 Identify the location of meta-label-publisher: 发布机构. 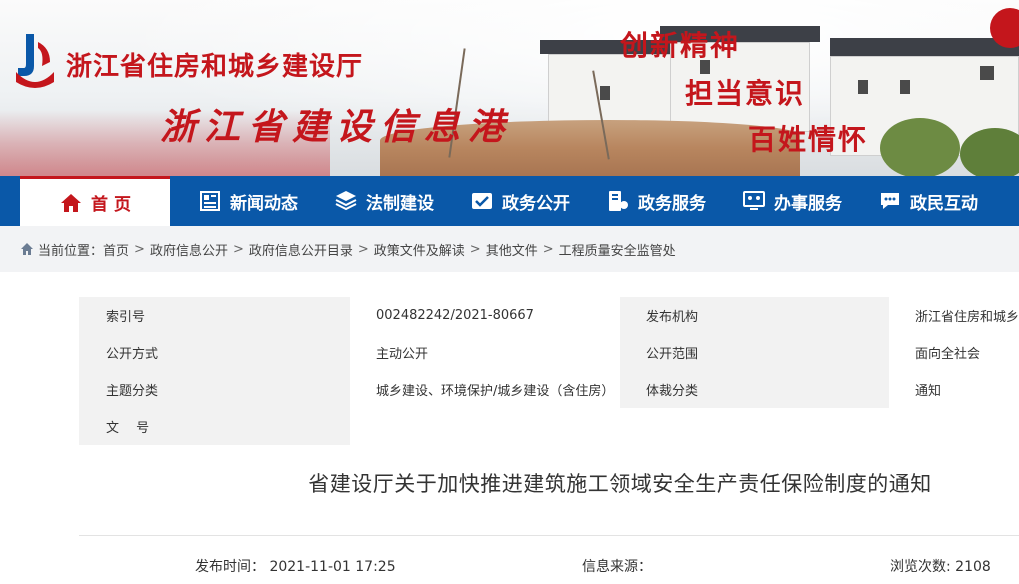
(754, 315).